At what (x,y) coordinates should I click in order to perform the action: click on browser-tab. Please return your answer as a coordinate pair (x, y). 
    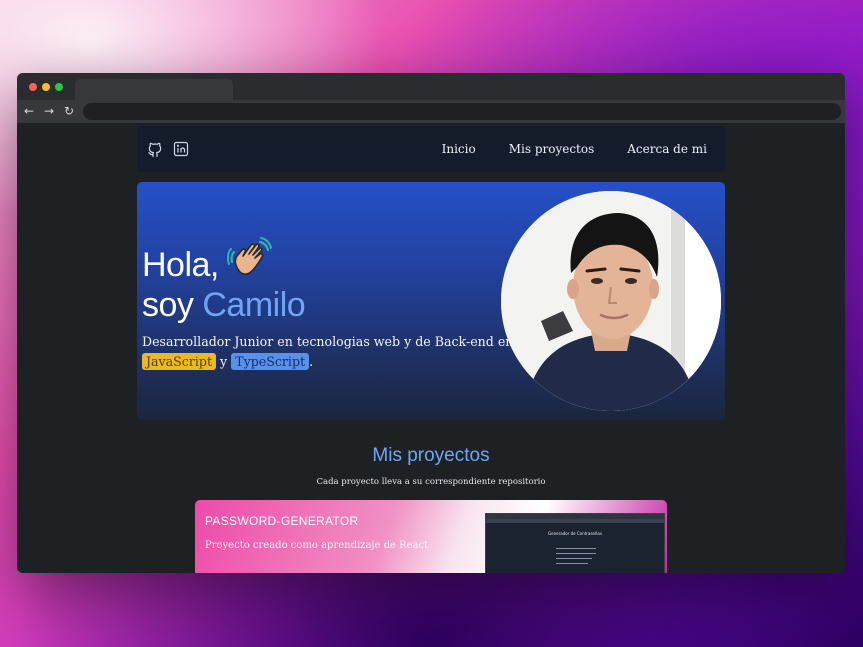
    Looking at the image, I should click on (154, 89).